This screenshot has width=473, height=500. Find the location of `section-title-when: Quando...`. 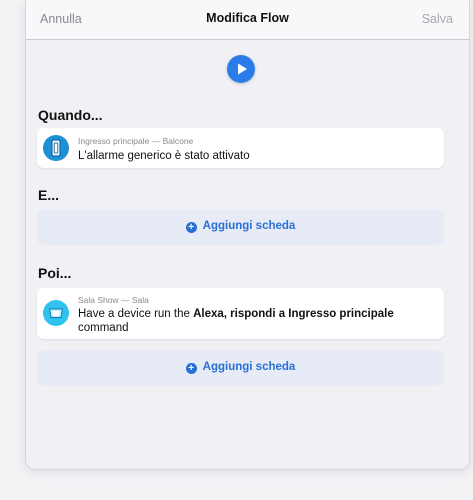

section-title-when: Quando... is located at coordinates (70, 115).